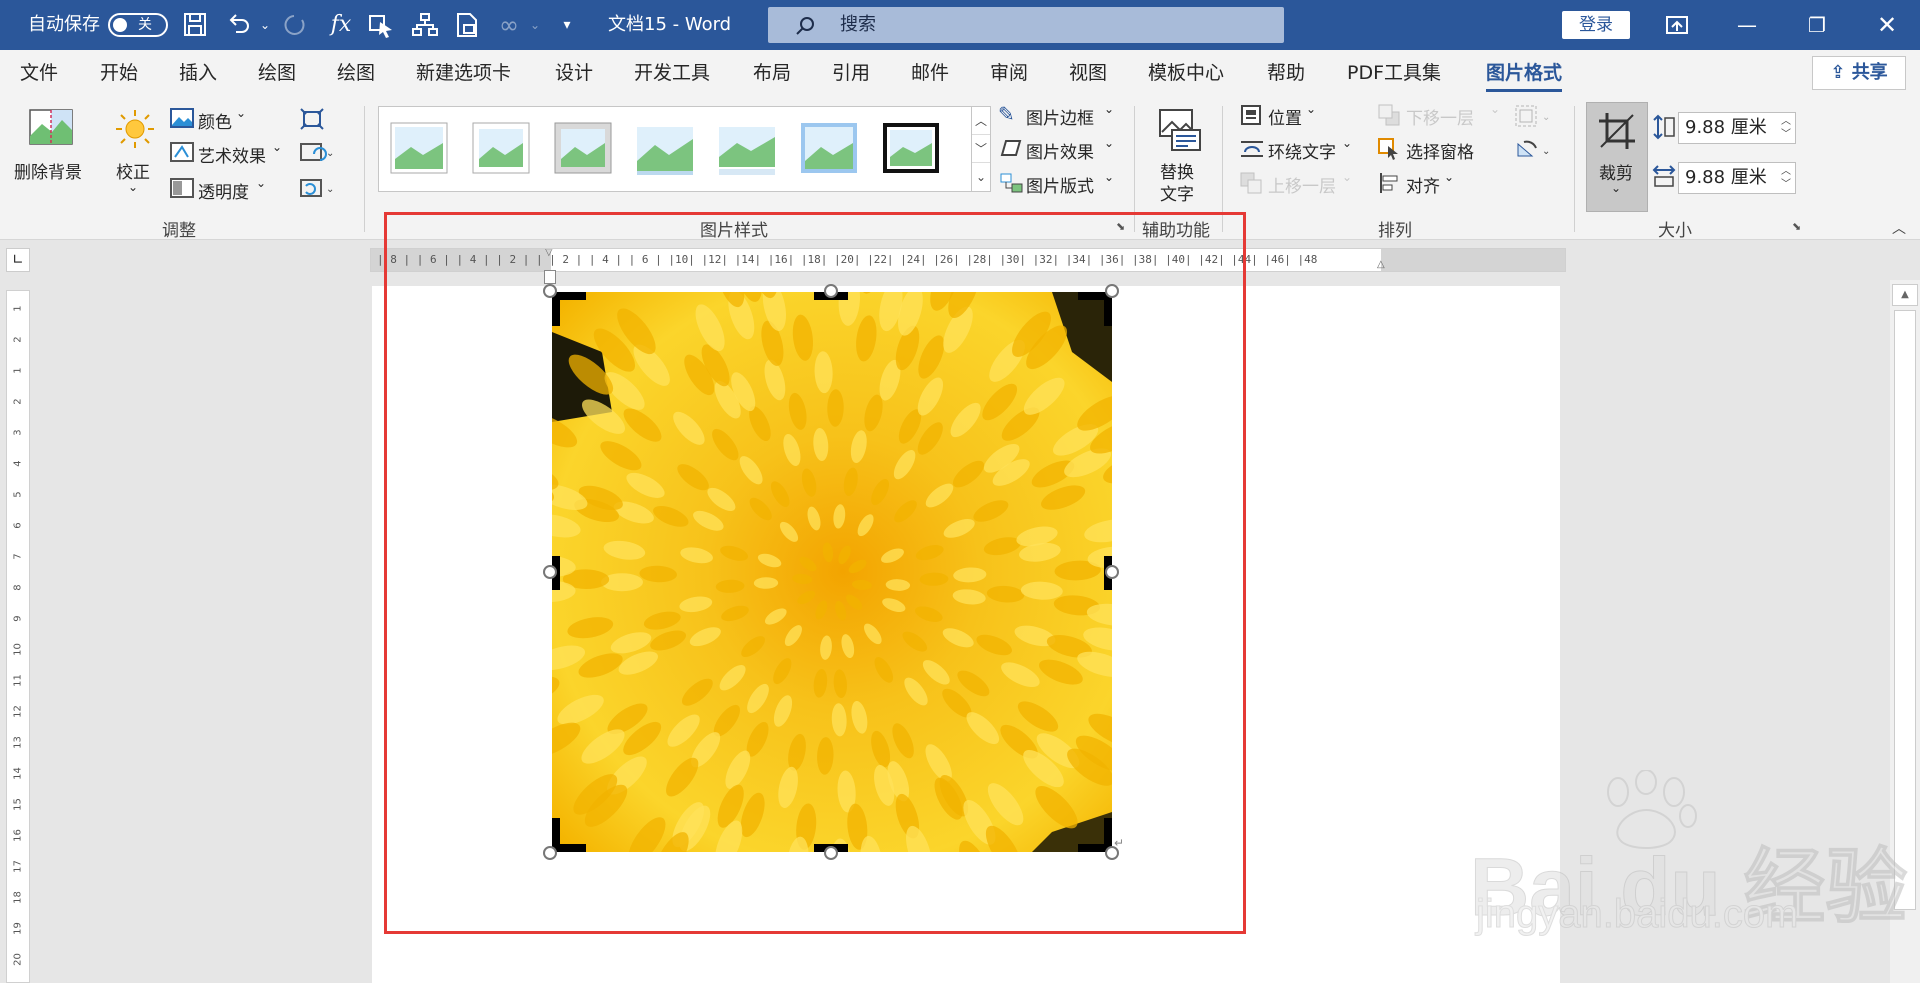 The image size is (1920, 983). Describe the element at coordinates (356, 74) in the screenshot. I see `tab-draw-2: 绘图` at that location.